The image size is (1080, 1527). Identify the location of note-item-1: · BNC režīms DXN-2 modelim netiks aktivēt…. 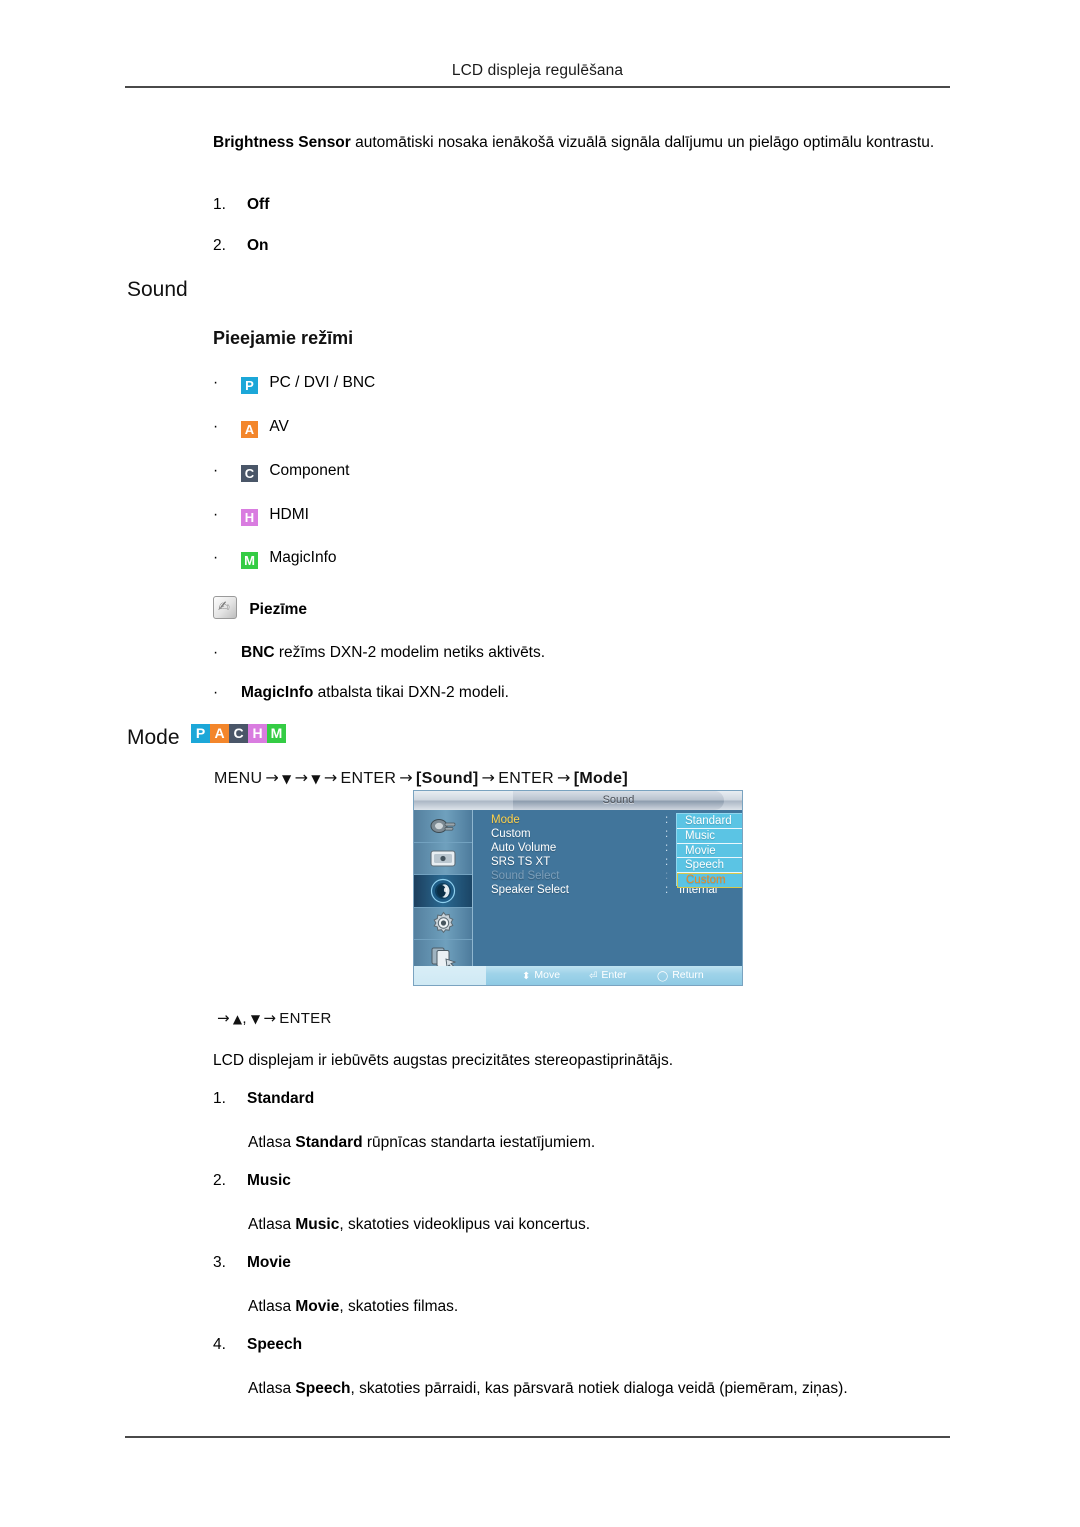
(379, 653).